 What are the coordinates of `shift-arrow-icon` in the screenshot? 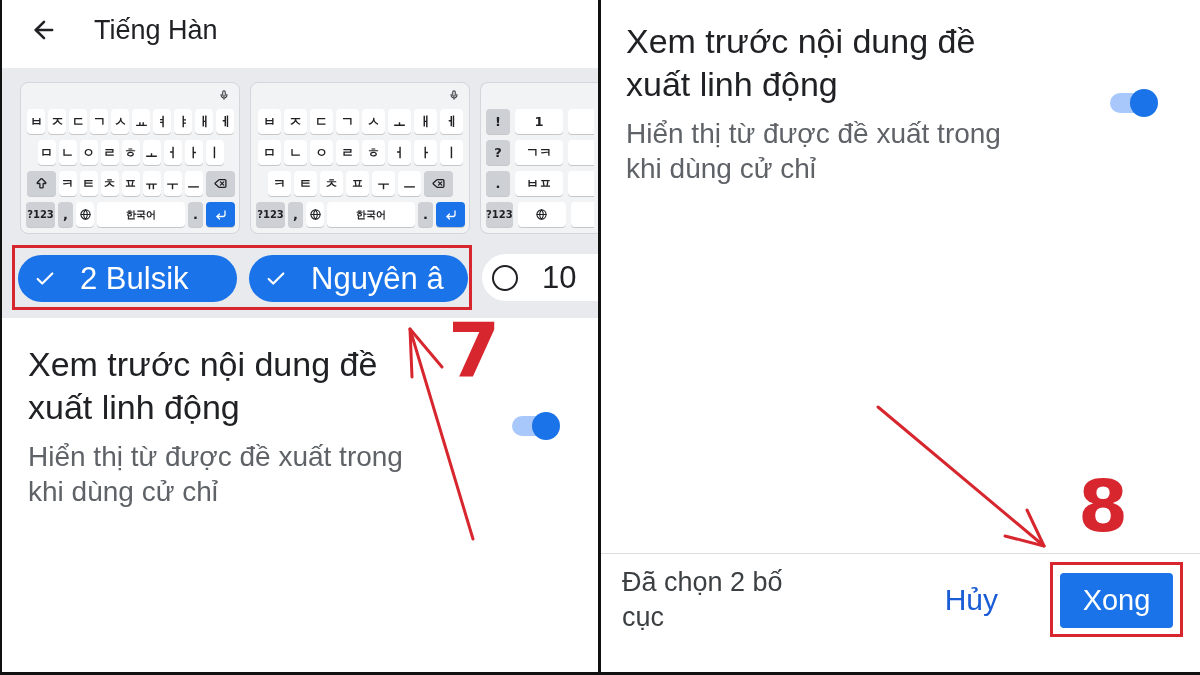 It's located at (41, 183).